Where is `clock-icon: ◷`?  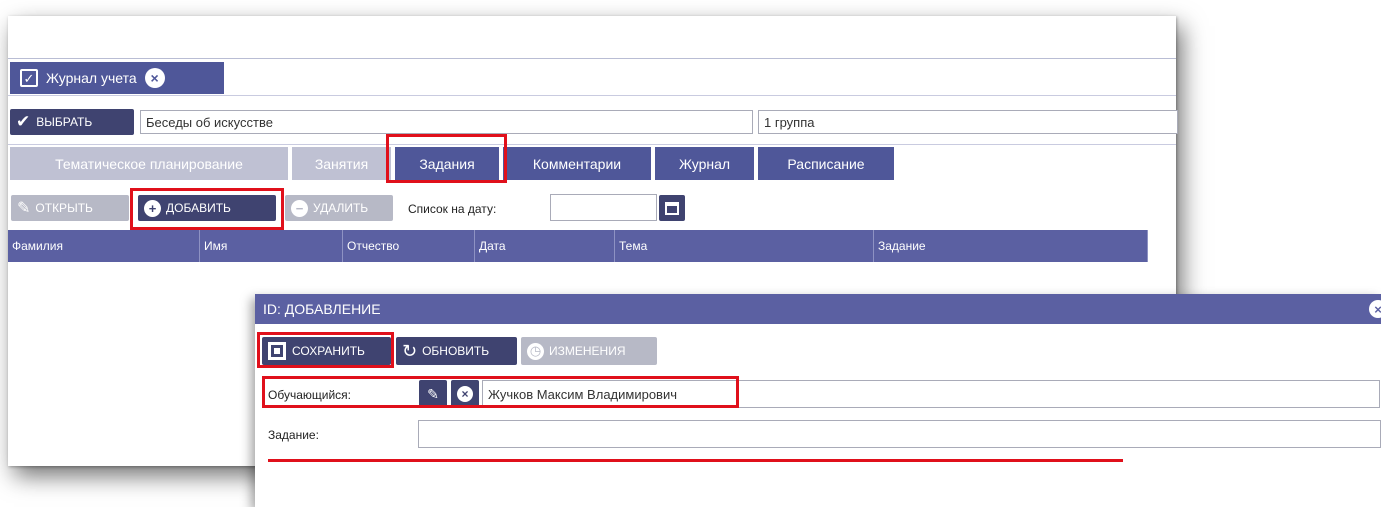 clock-icon: ◷ is located at coordinates (535, 351).